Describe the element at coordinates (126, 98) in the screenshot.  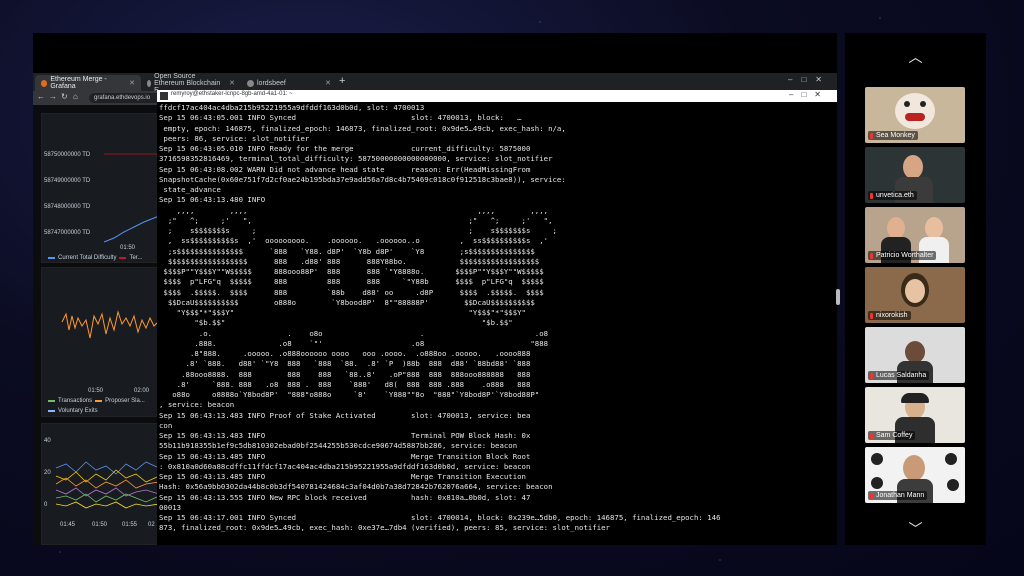
I see `url-field: grafana.ethdevops.io` at that location.